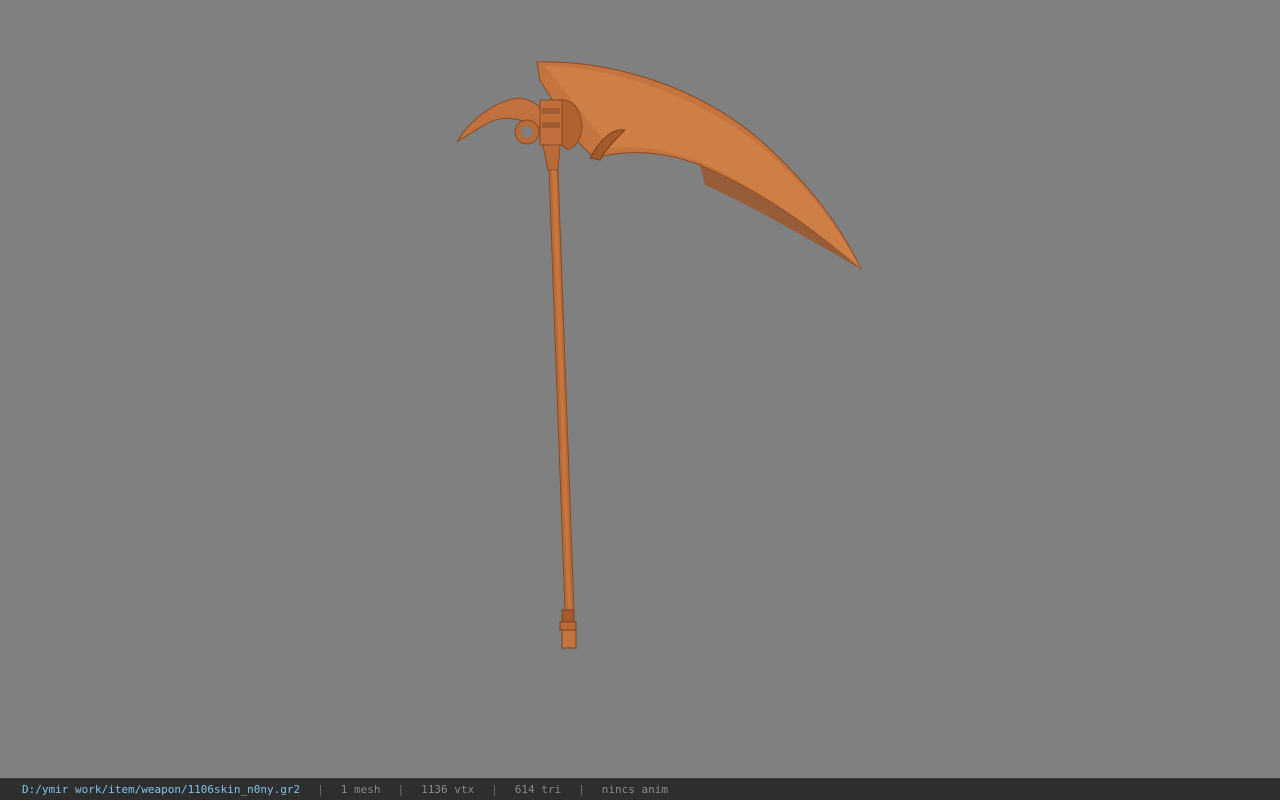 Image resolution: width=1280 pixels, height=800 pixels. What do you see at coordinates (551, 135) in the screenshot?
I see `scythe-hilt` at bounding box center [551, 135].